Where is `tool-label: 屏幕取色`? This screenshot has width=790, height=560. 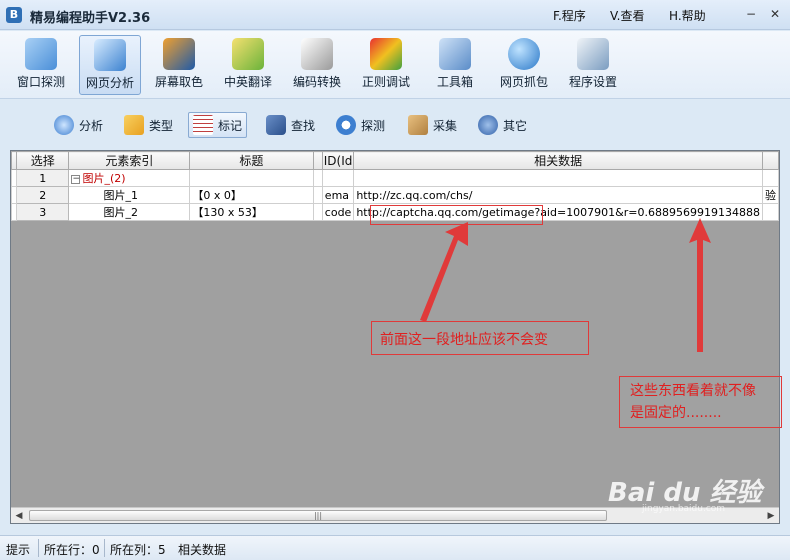 tool-label: 屏幕取色 is located at coordinates (178, 82).